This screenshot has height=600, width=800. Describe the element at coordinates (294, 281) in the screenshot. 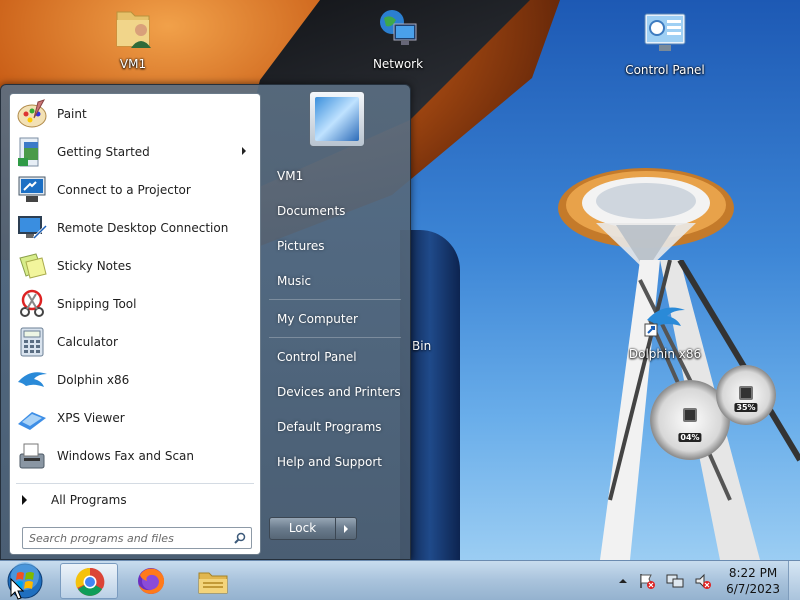

I see `link-music: Music` at that location.